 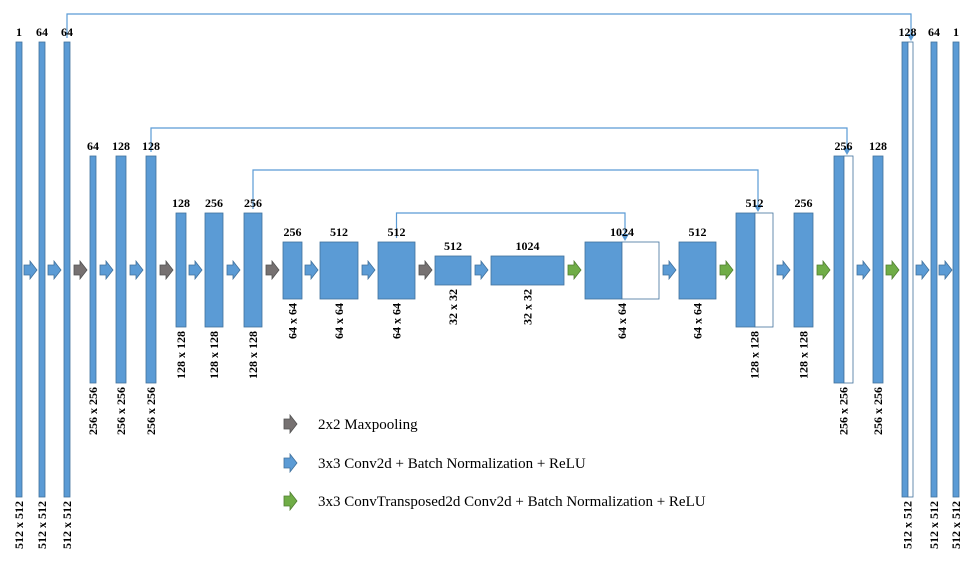 I want to click on legend-label: 2x2 Maxpooling, so click(x=368, y=425).